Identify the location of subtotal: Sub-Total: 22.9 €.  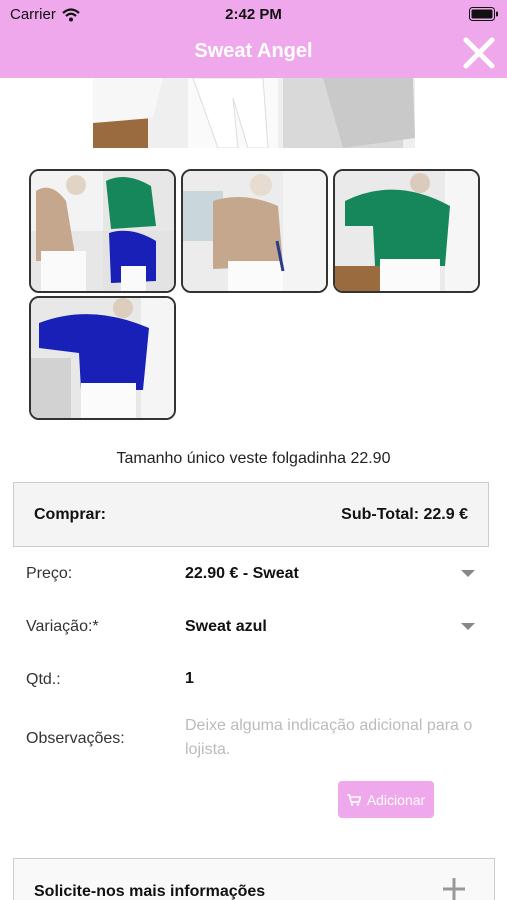
(404, 514).